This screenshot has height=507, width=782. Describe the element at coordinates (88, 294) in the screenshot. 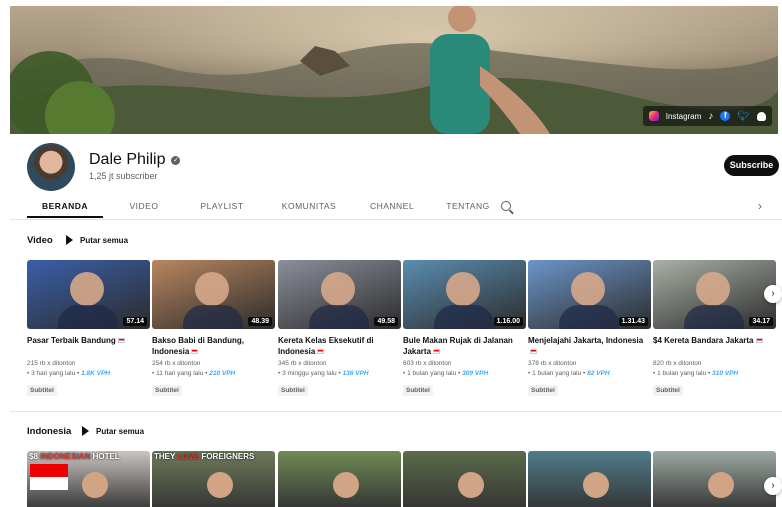

I see `video-thumbnail: 57.14` at that location.